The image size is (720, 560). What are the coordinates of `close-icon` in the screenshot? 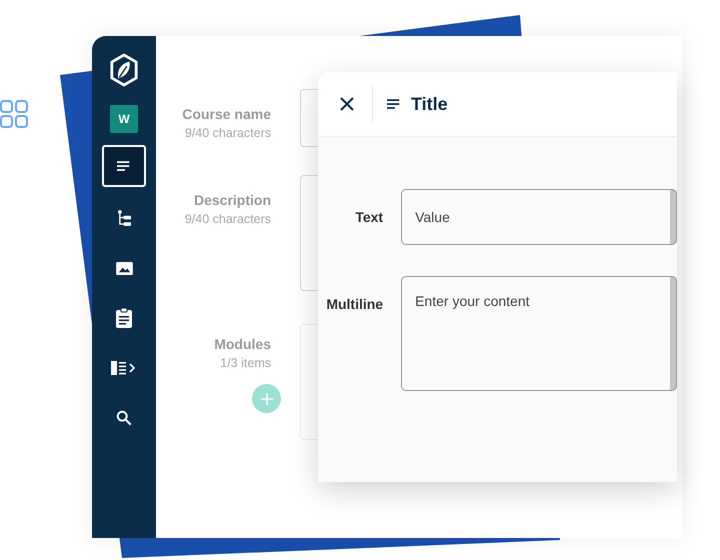 It's located at (347, 104).